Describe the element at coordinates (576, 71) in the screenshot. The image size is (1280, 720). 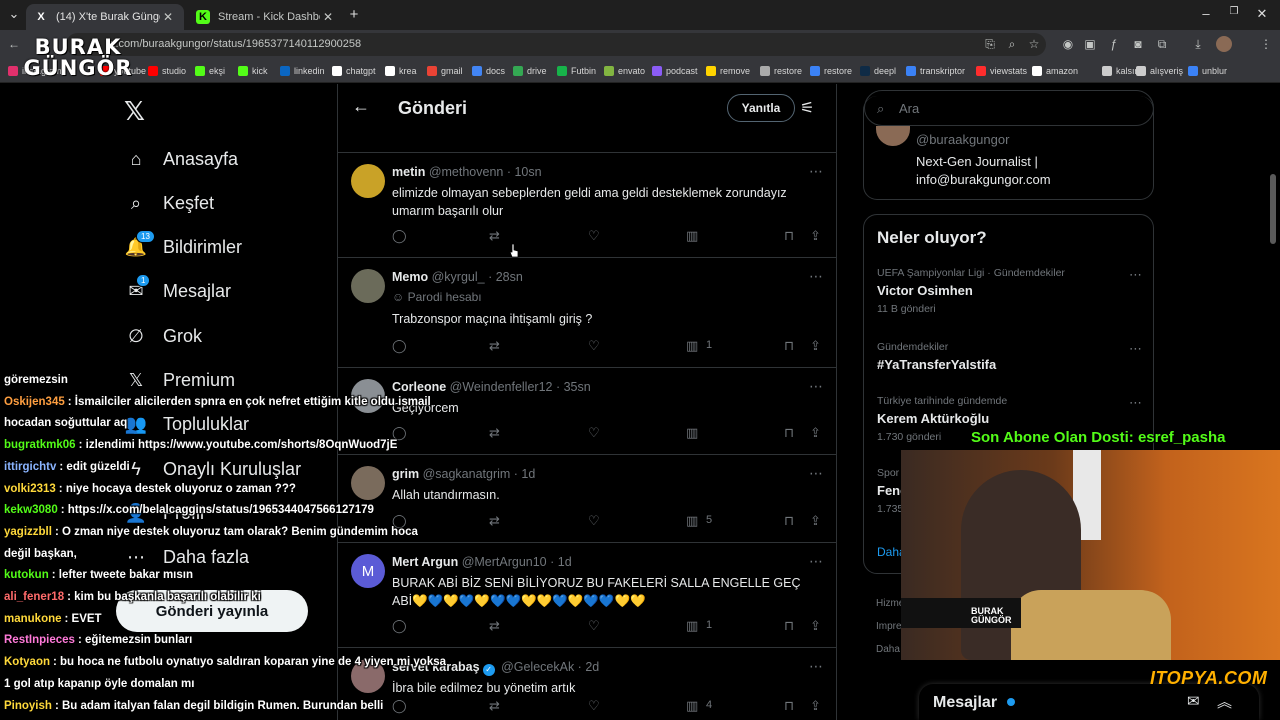
I see `bookmark-item: Futbin` at that location.